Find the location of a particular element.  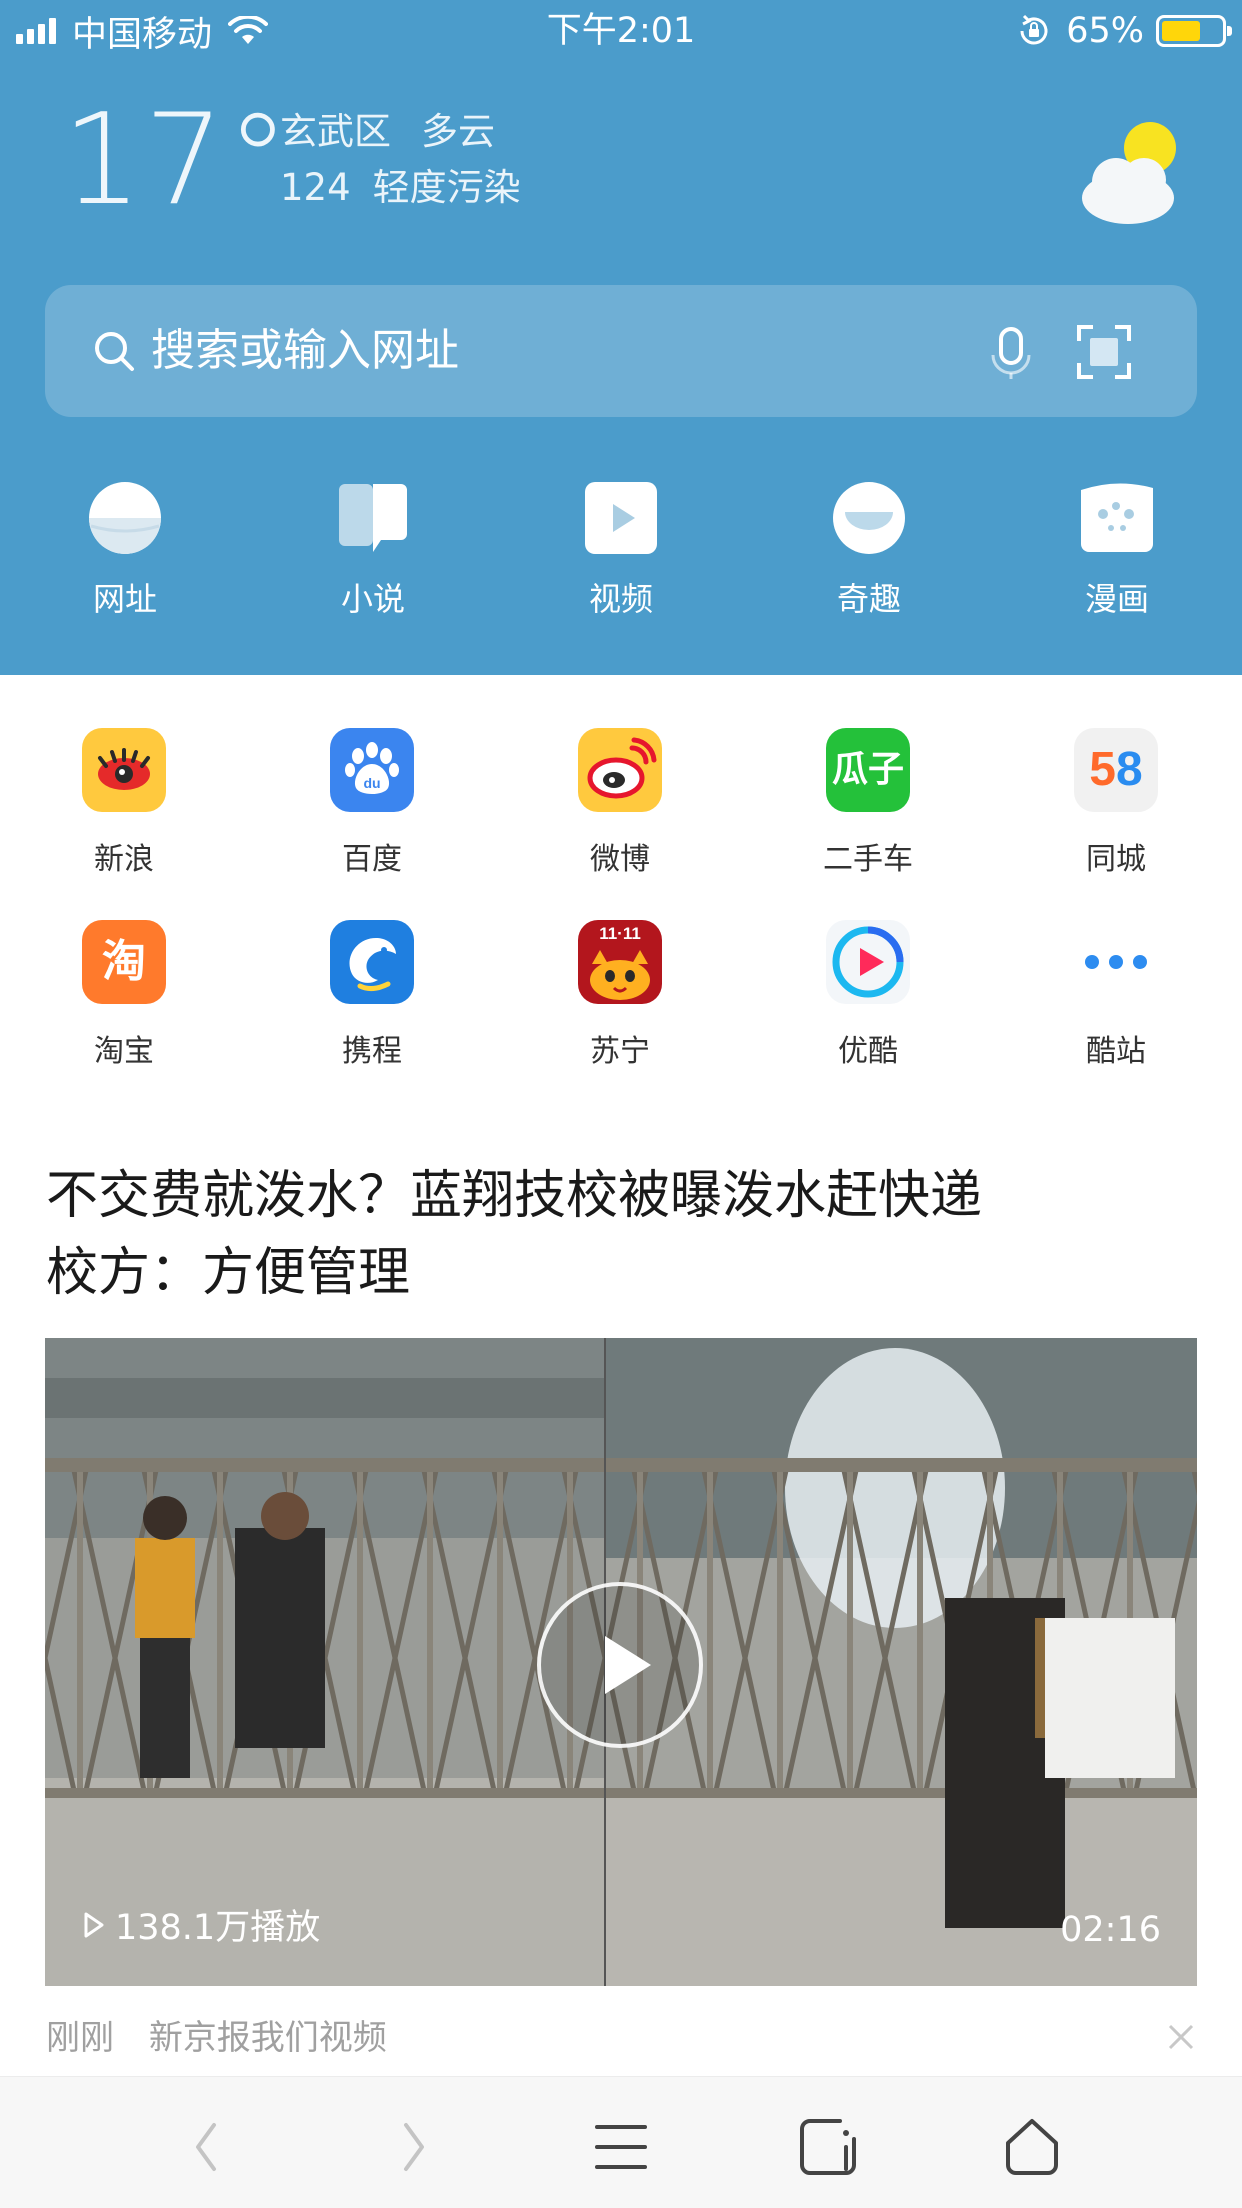

app-label: 新浪 is located at coordinates (124, 859).